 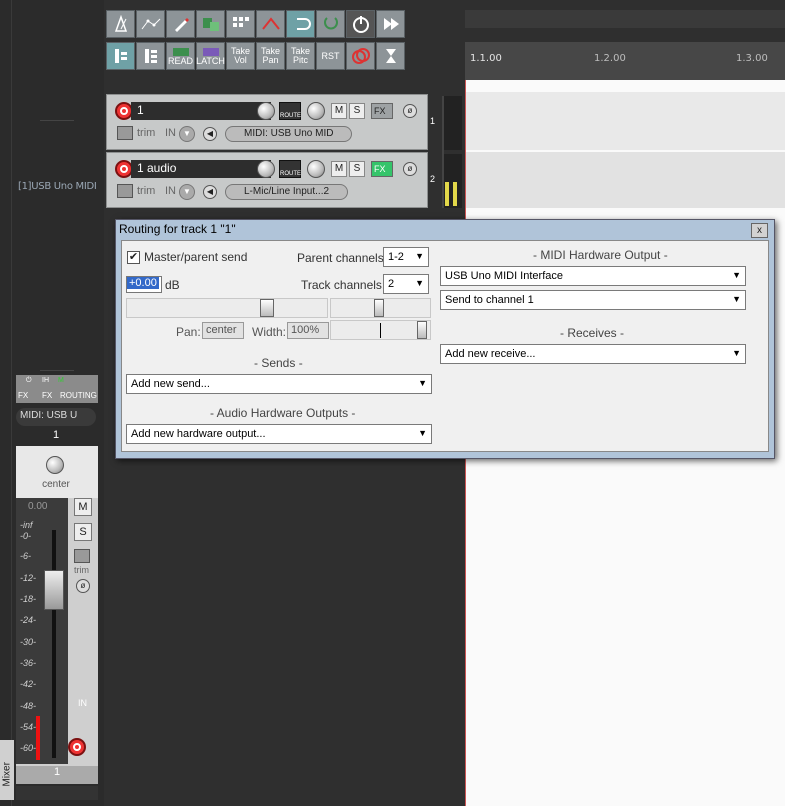 I want to click on meter-level-right, so click(x=455, y=194).